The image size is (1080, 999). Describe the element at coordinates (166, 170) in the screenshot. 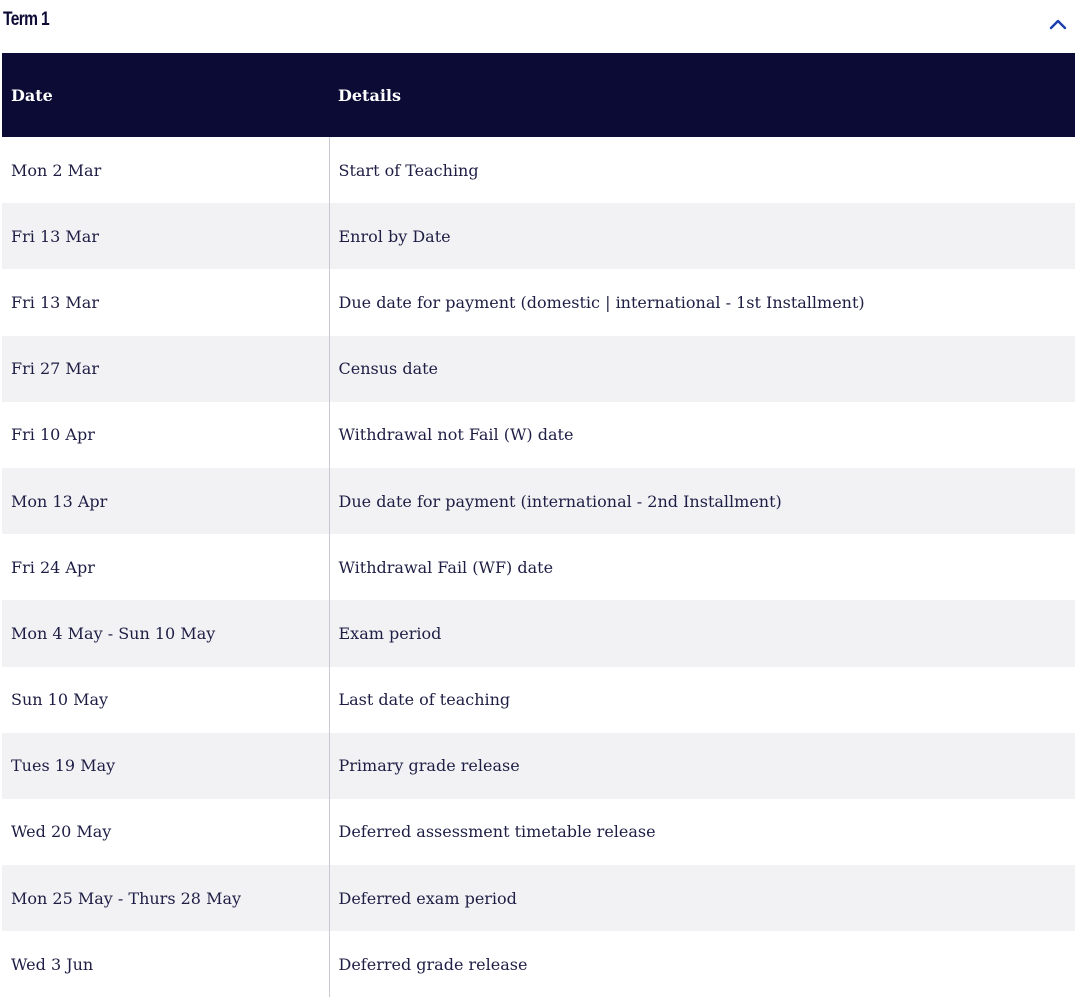

I see `date-cell: Mon 2 Mar` at that location.